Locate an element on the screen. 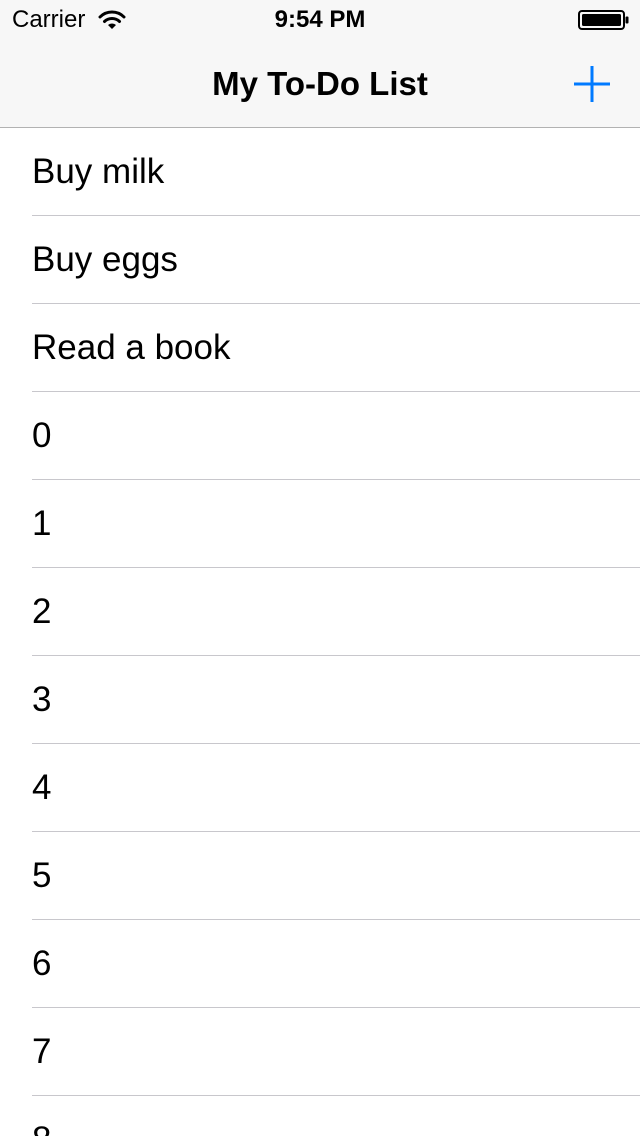 This screenshot has height=1136, width=640. status-bar: Carrier 9:54 PM is located at coordinates (320, 20).